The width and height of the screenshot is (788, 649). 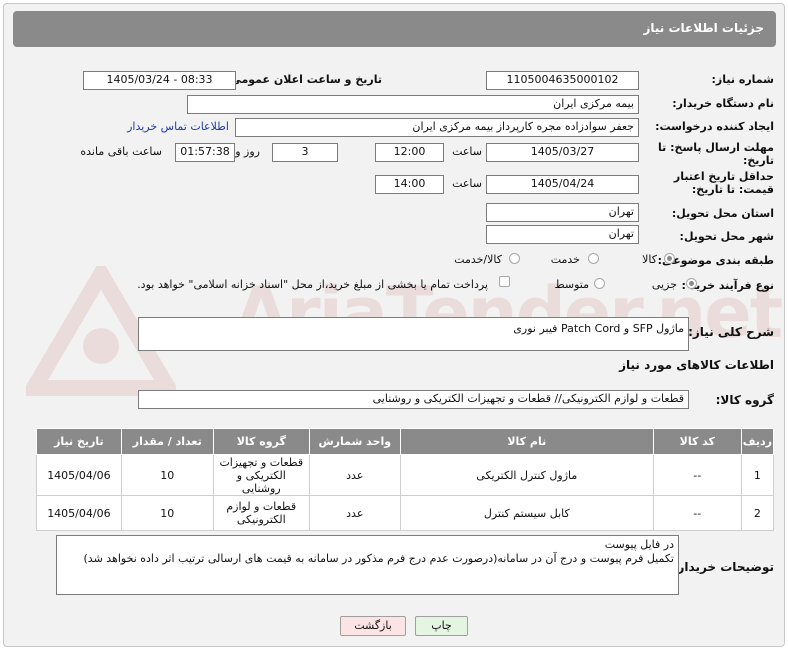 What do you see at coordinates (562, 80) in the screenshot?
I see `need-number-field: 1105004635000102` at bounding box center [562, 80].